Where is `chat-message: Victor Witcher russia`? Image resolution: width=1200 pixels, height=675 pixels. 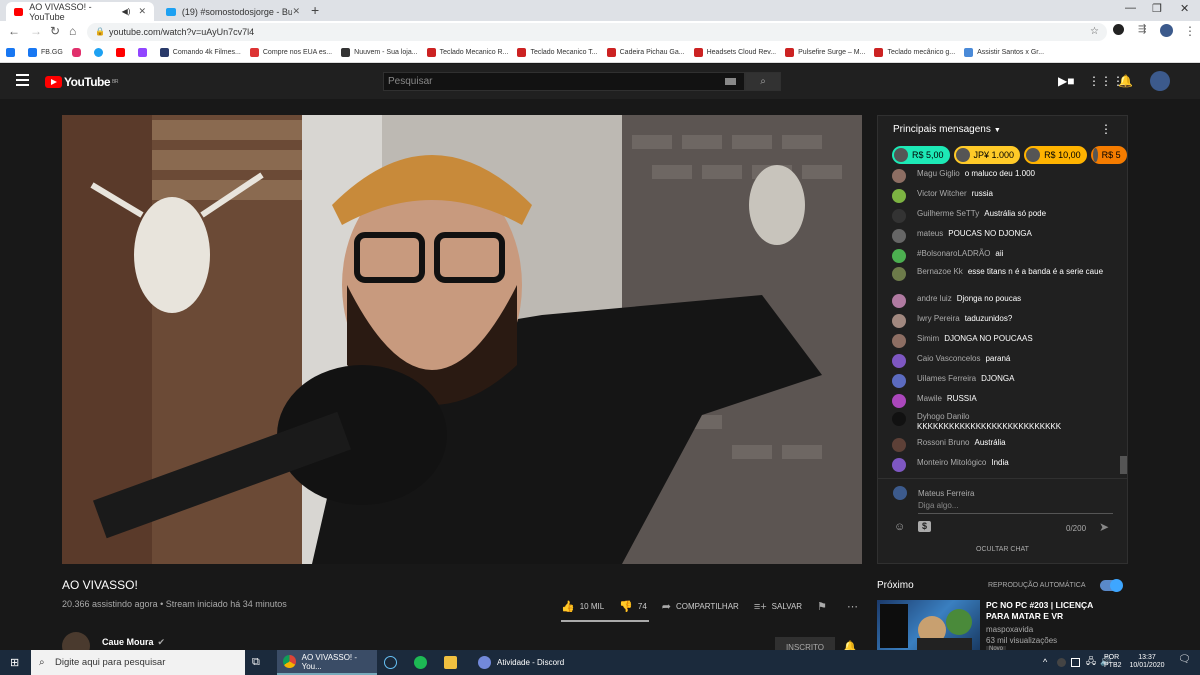
chat-message: Victor Witcher russia is located at coordinates (942, 196).